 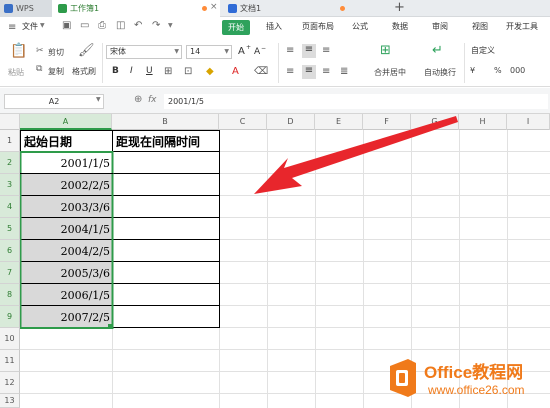 I want to click on tab-wps-label: WPS, so click(x=25, y=8).